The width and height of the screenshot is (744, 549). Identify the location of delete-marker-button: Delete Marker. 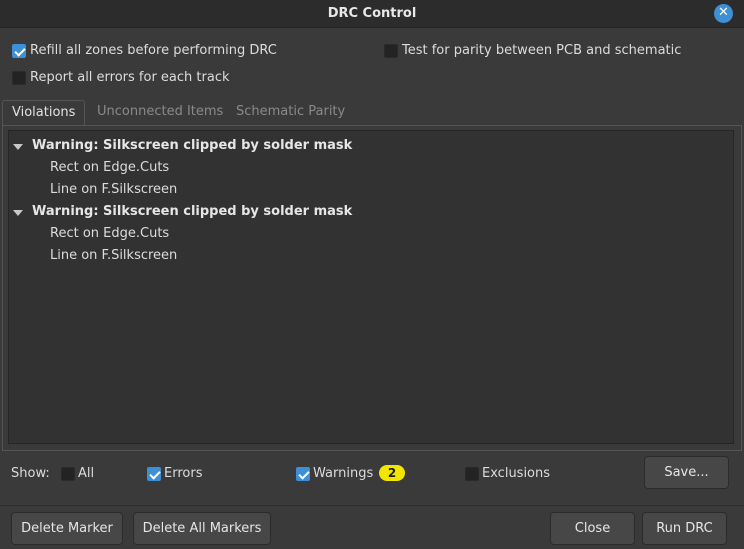
(67, 528).